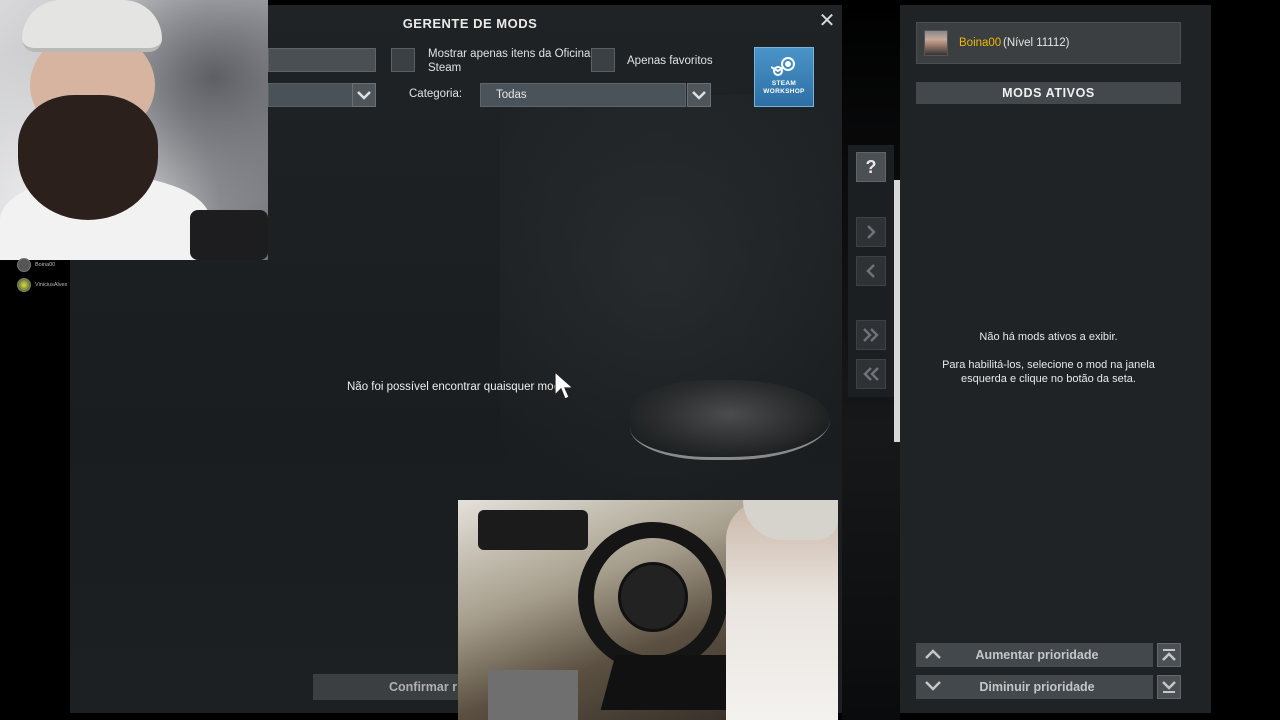 Image resolution: width=1280 pixels, height=720 pixels. What do you see at coordinates (730, 420) in the screenshot?
I see `background-headlight` at bounding box center [730, 420].